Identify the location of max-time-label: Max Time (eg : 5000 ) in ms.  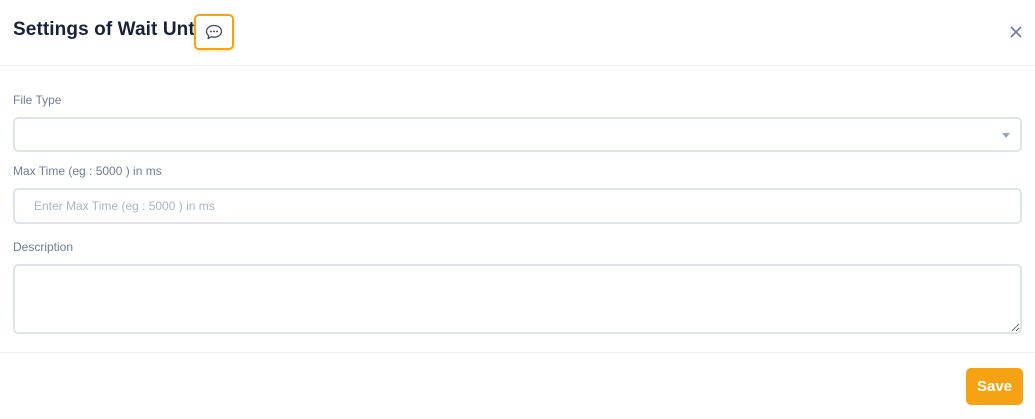
(87, 171).